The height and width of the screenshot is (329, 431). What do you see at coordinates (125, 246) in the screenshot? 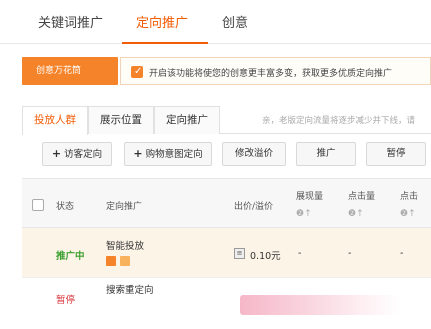
I see `targeting-name: 智能投放` at bounding box center [125, 246].